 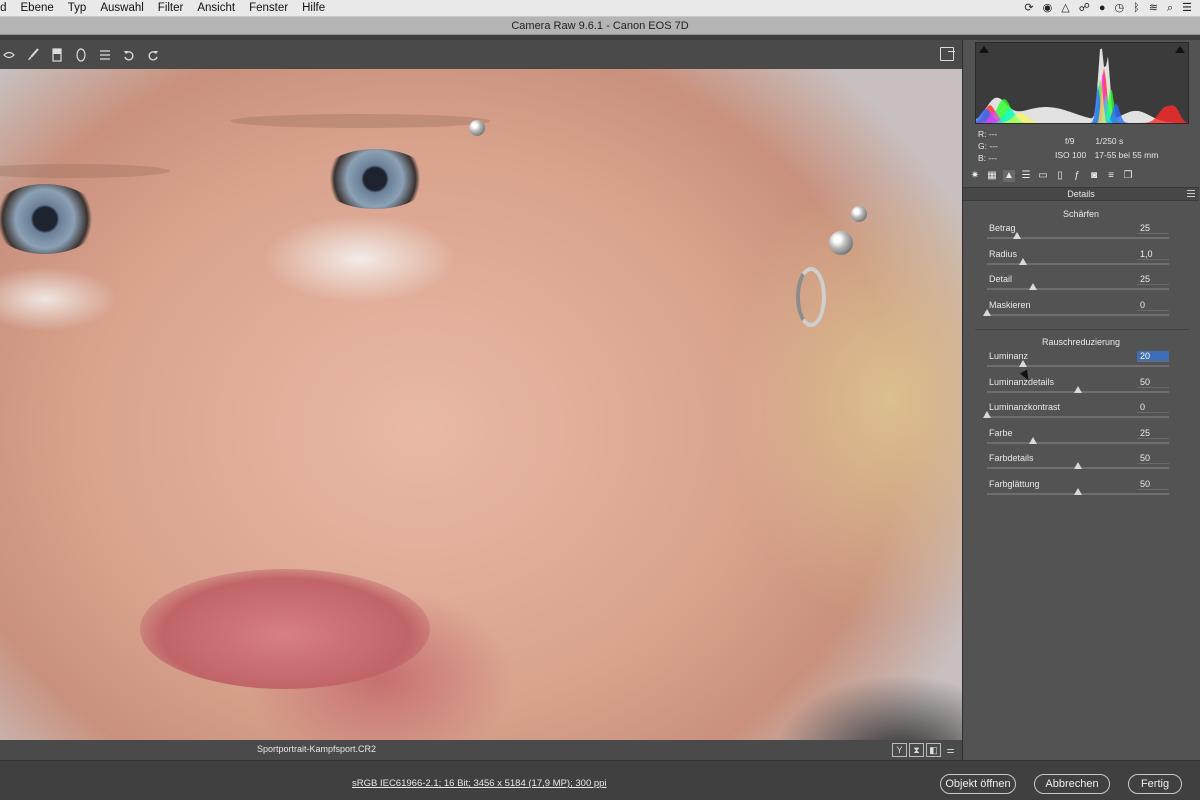 What do you see at coordinates (992, 158) in the screenshot?
I see `b-value: ---` at bounding box center [992, 158].